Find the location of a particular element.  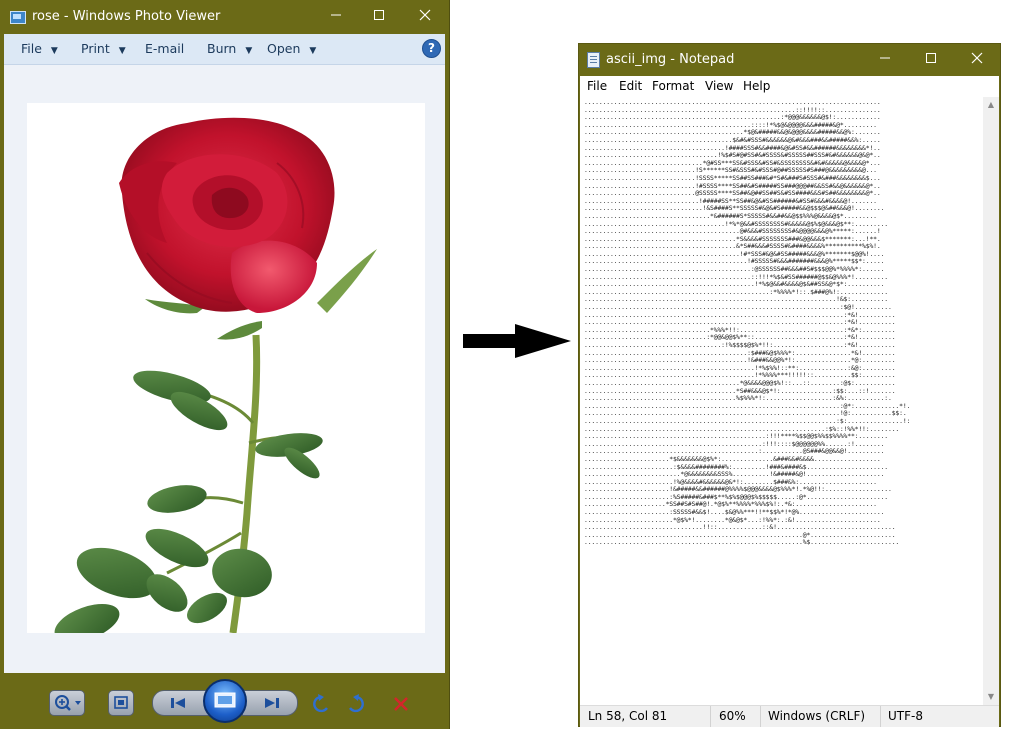

photo-viewer-toolbar is located at coordinates (224, 701).